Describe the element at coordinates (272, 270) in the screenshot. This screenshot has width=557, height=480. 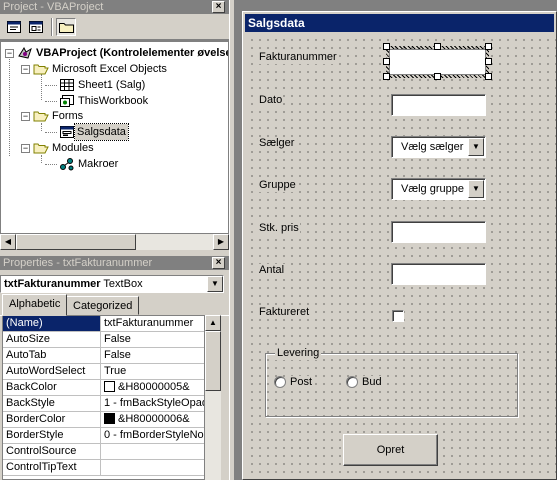
I see `label-antal: Antal` at that location.